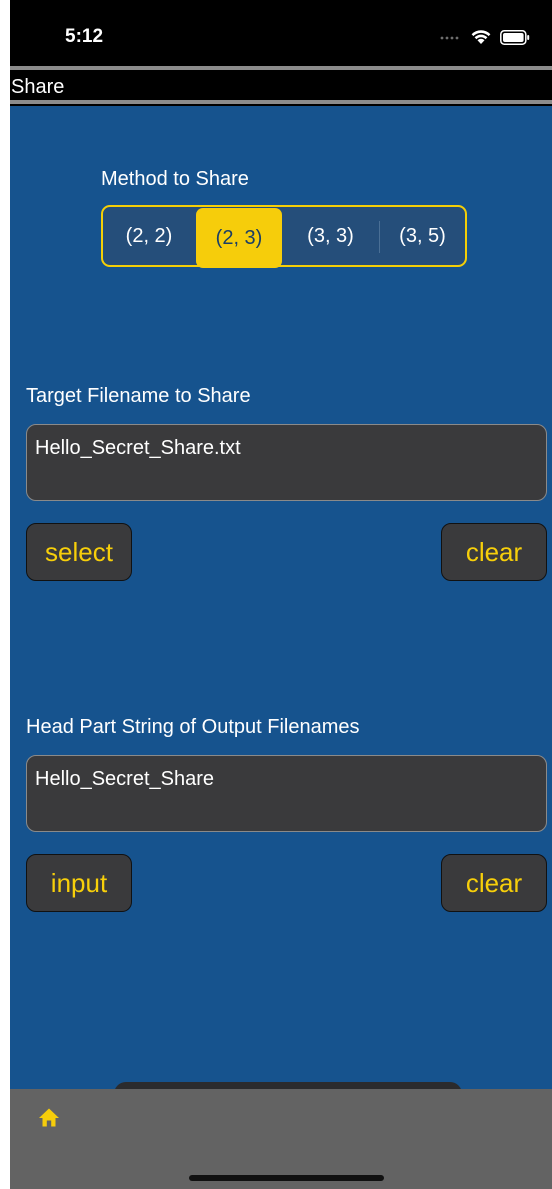  Describe the element at coordinates (494, 883) in the screenshot. I see `clear-head-part-button: clear` at that location.